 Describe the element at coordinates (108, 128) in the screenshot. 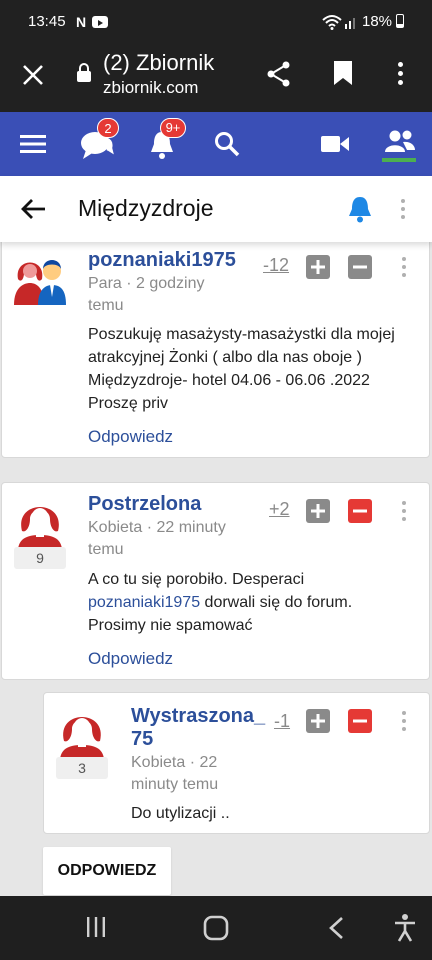

I see `messages-badge: 2` at that location.